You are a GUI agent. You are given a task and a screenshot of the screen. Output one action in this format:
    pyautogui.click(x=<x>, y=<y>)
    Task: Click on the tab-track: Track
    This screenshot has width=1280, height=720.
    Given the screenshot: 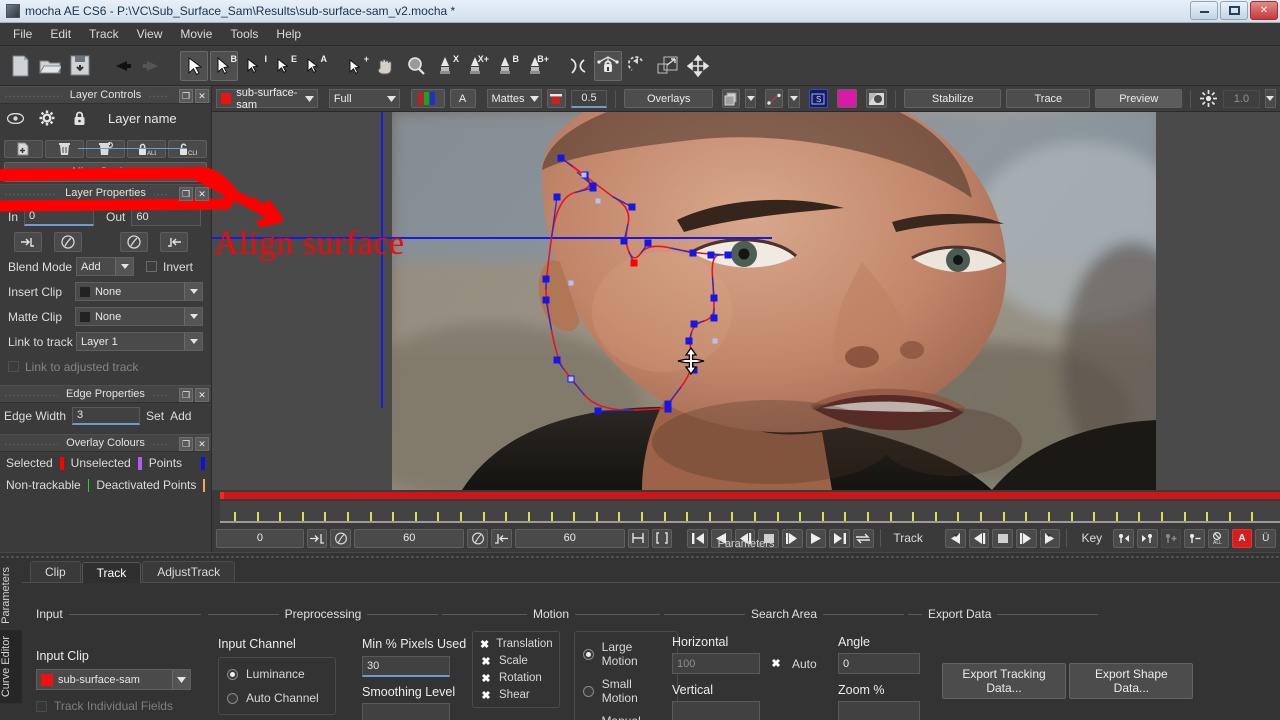 What is the action you would take?
    pyautogui.click(x=111, y=572)
    